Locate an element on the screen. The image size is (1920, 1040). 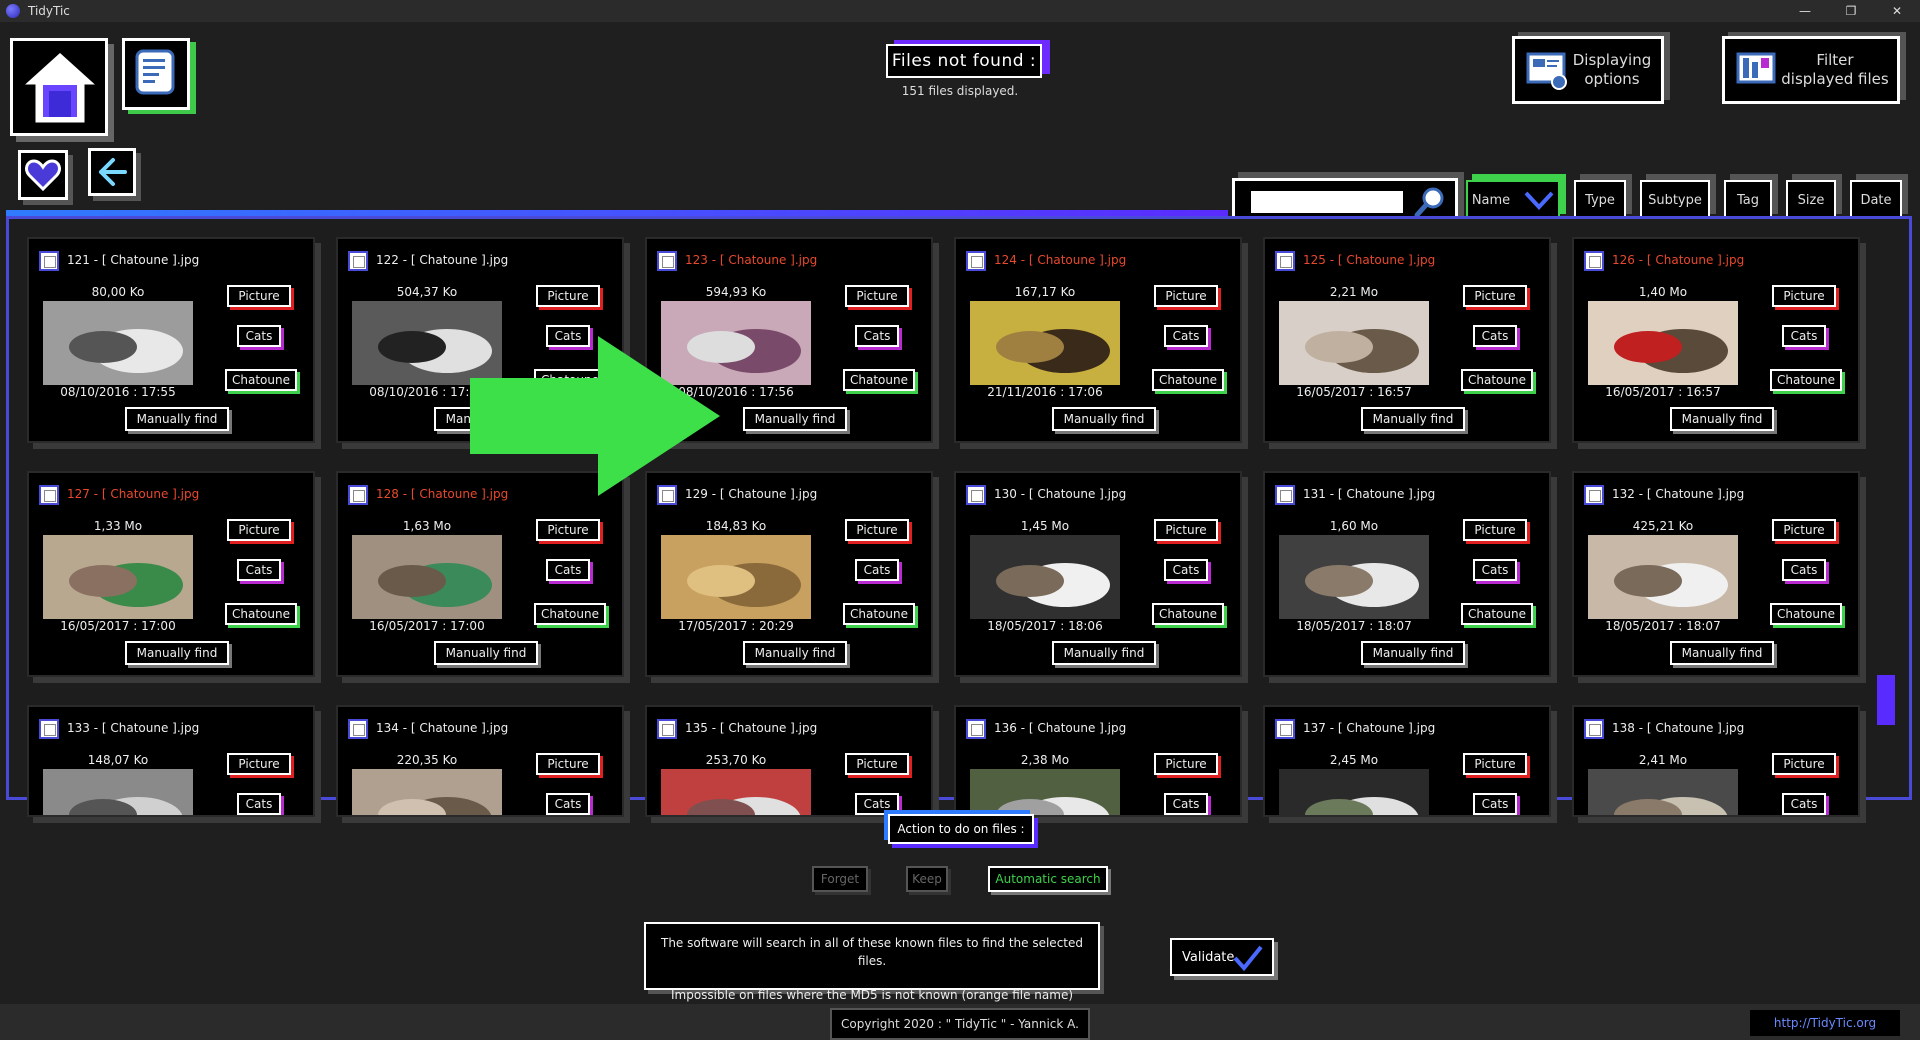
minimize-button: — is located at coordinates (1805, 11).